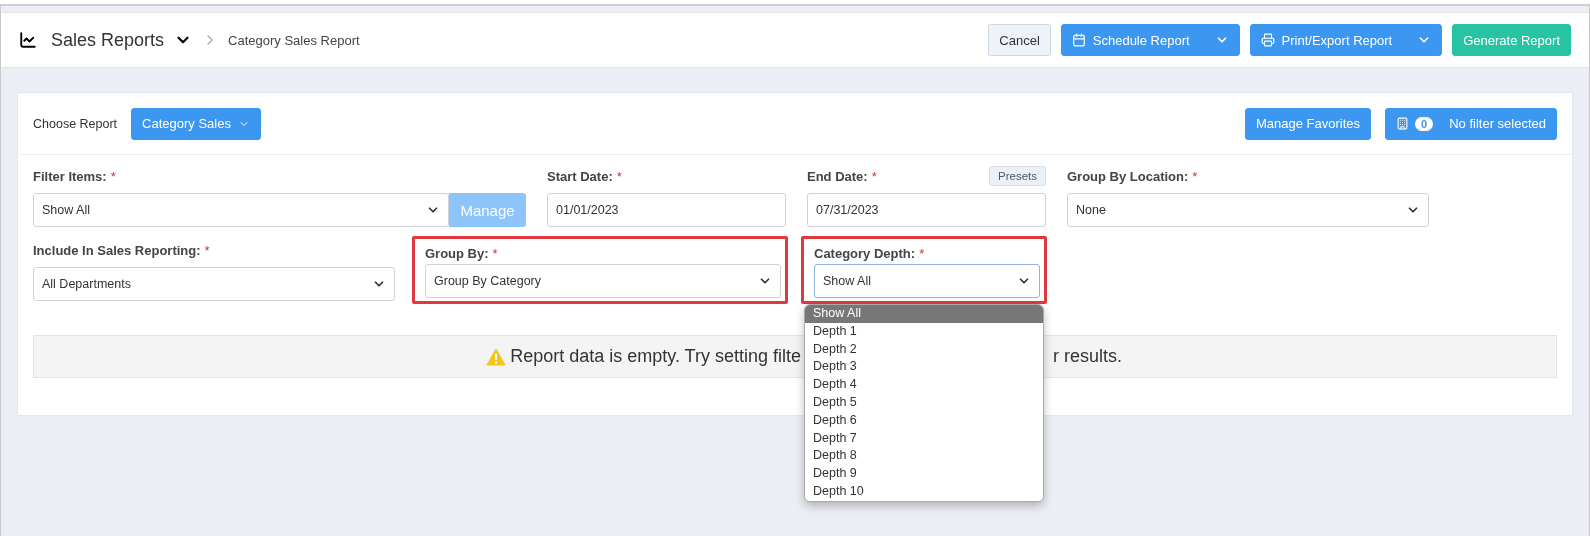 The height and width of the screenshot is (536, 1590). Describe the element at coordinates (1128, 176) in the screenshot. I see `field-label: Group By Location:` at that location.